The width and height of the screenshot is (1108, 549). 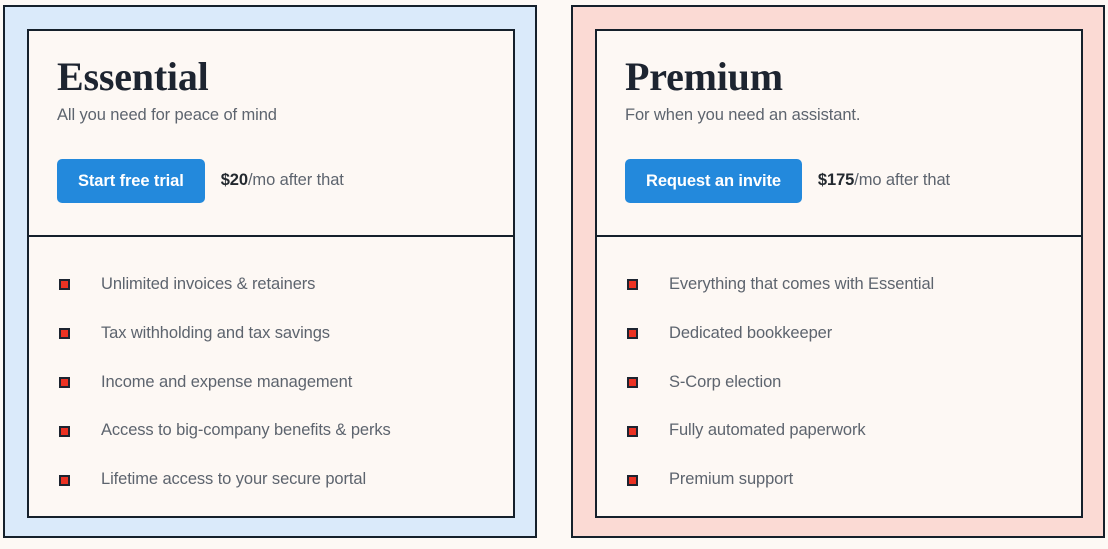 I want to click on price-note-essential: $20/mo after that, so click(x=282, y=180).